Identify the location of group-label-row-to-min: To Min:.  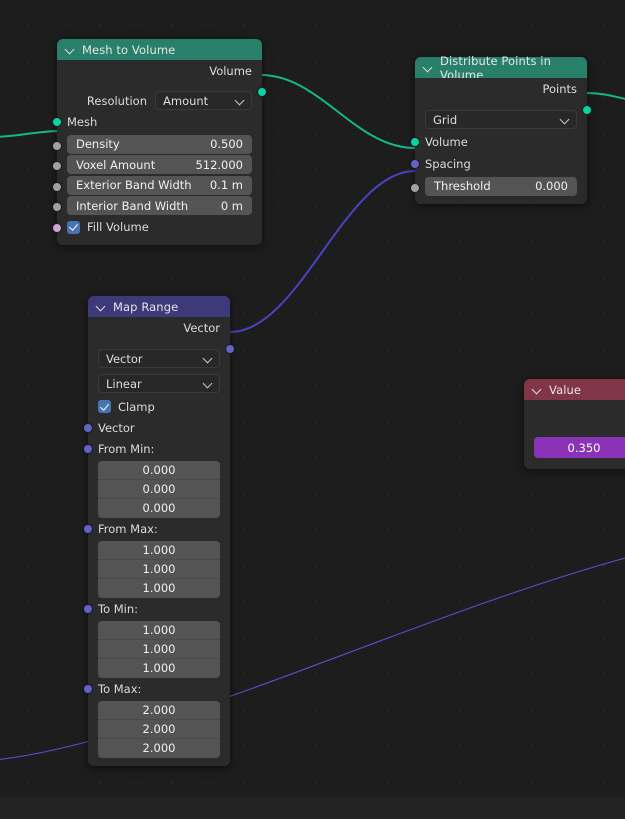
(156, 609).